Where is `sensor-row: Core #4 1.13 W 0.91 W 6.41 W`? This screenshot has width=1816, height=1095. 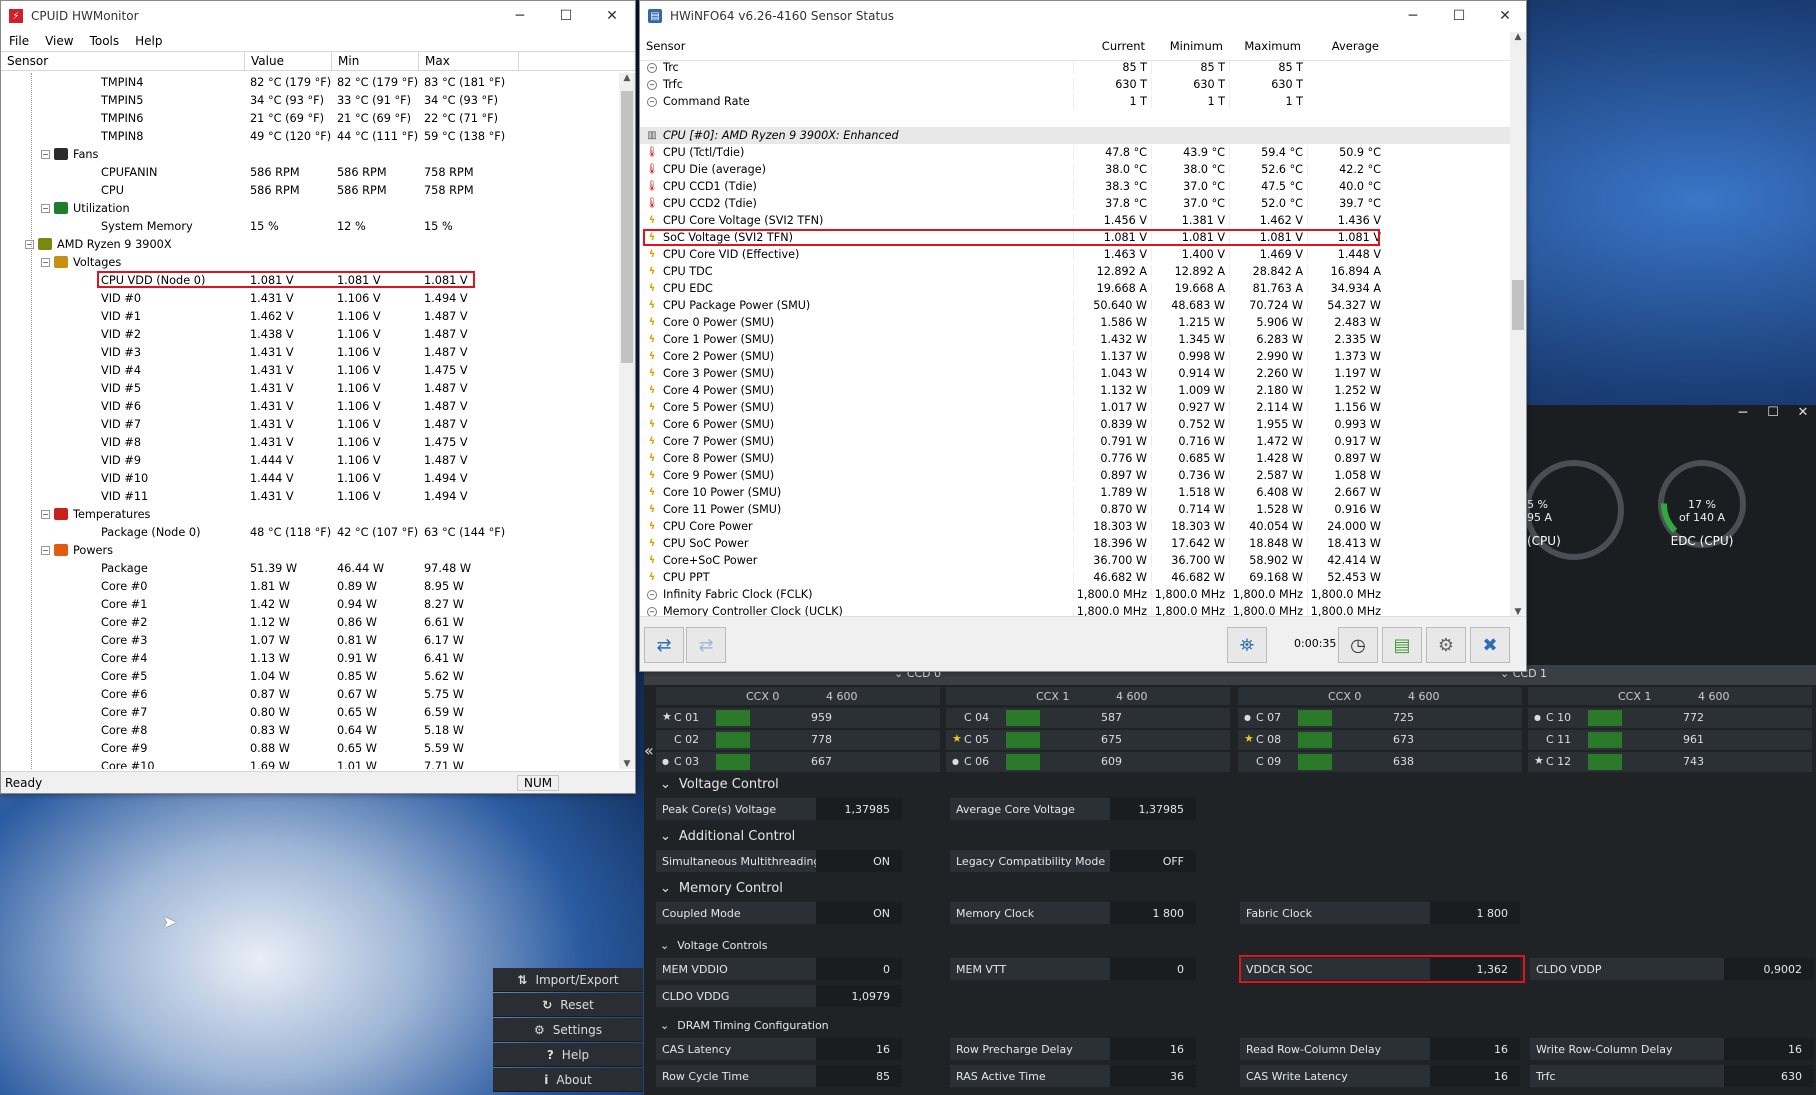
sensor-row: Core #4 1.13 W 0.91 W 6.41 W is located at coordinates (311, 658).